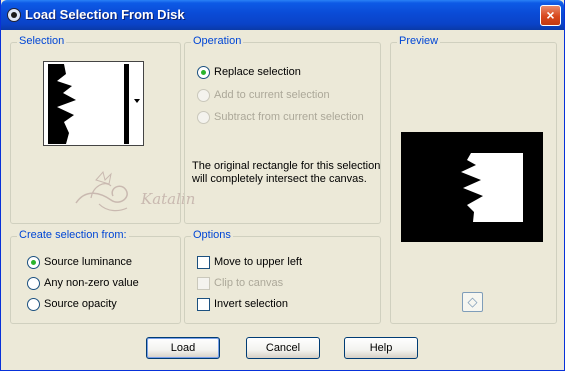 This screenshot has width=565, height=371. What do you see at coordinates (381, 348) in the screenshot?
I see `help-button: Help` at bounding box center [381, 348].